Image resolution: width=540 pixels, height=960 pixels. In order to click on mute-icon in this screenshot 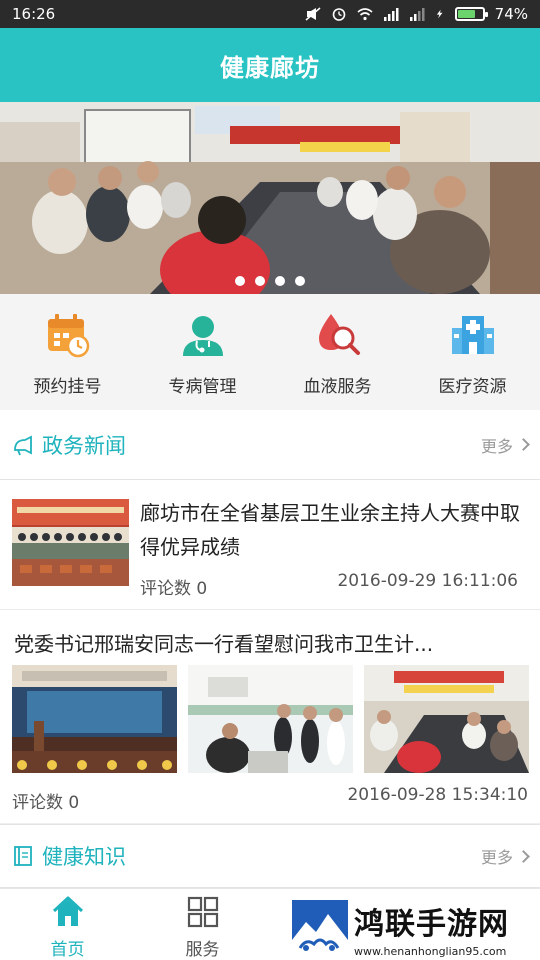, I will do `click(313, 14)`.